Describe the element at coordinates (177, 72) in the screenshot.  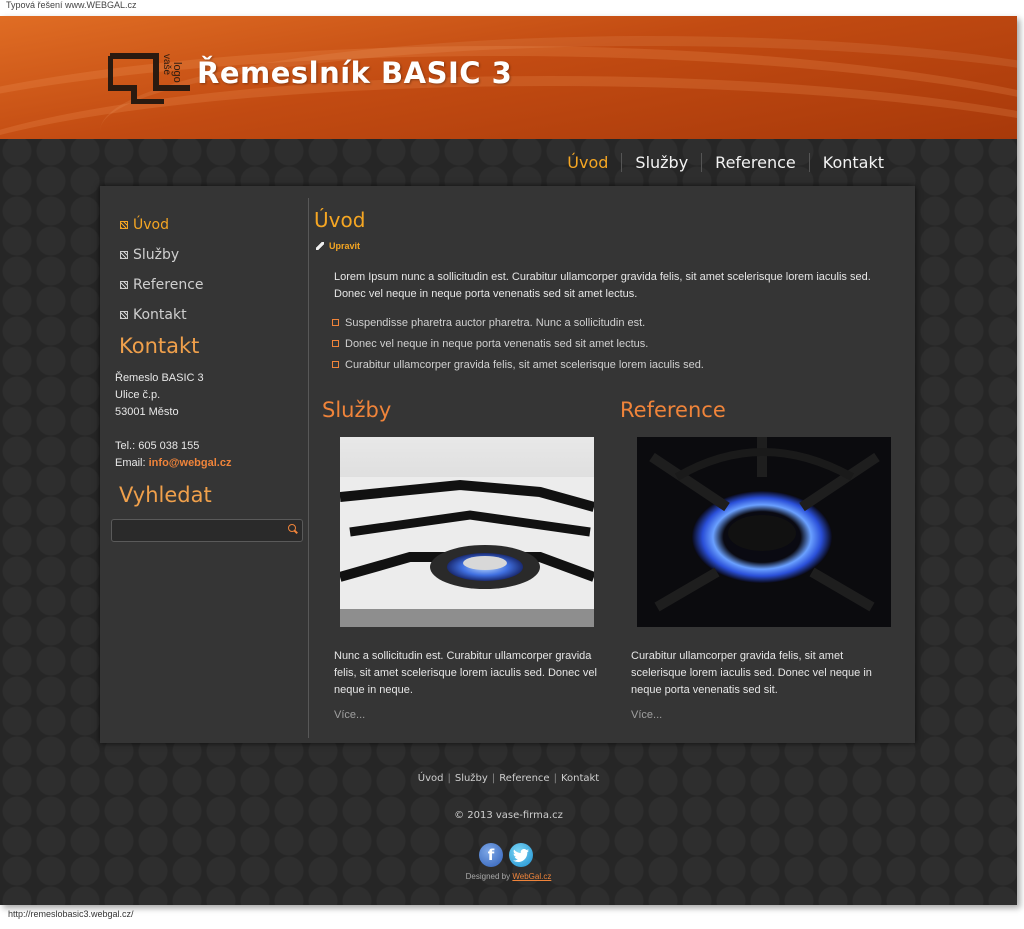
I see `svg-text: logo` at that location.